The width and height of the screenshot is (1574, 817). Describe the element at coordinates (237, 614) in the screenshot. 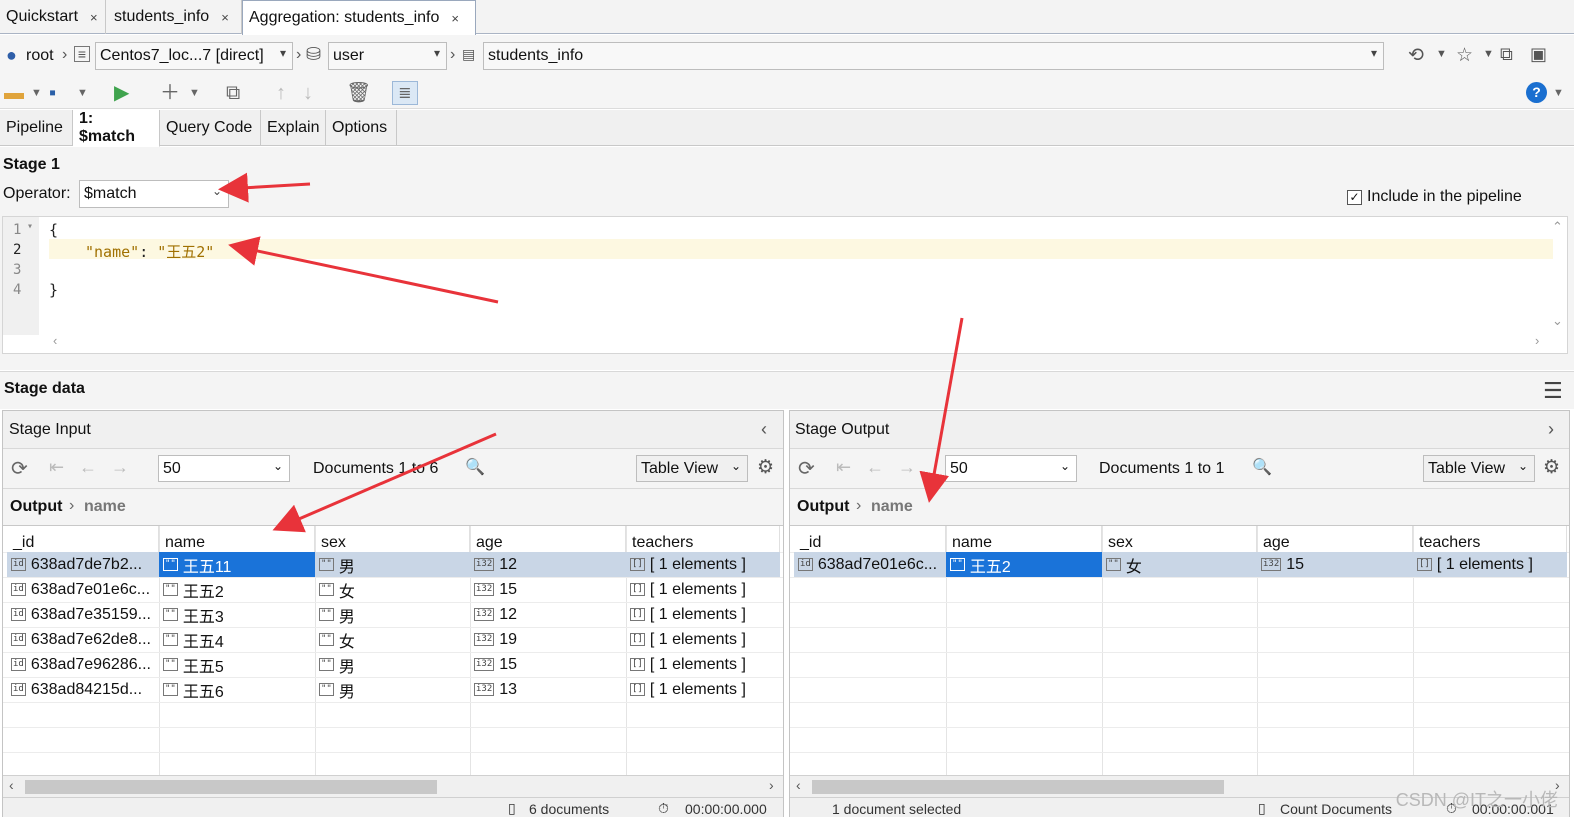

I see `table-cell-name: "" 王五3` at that location.